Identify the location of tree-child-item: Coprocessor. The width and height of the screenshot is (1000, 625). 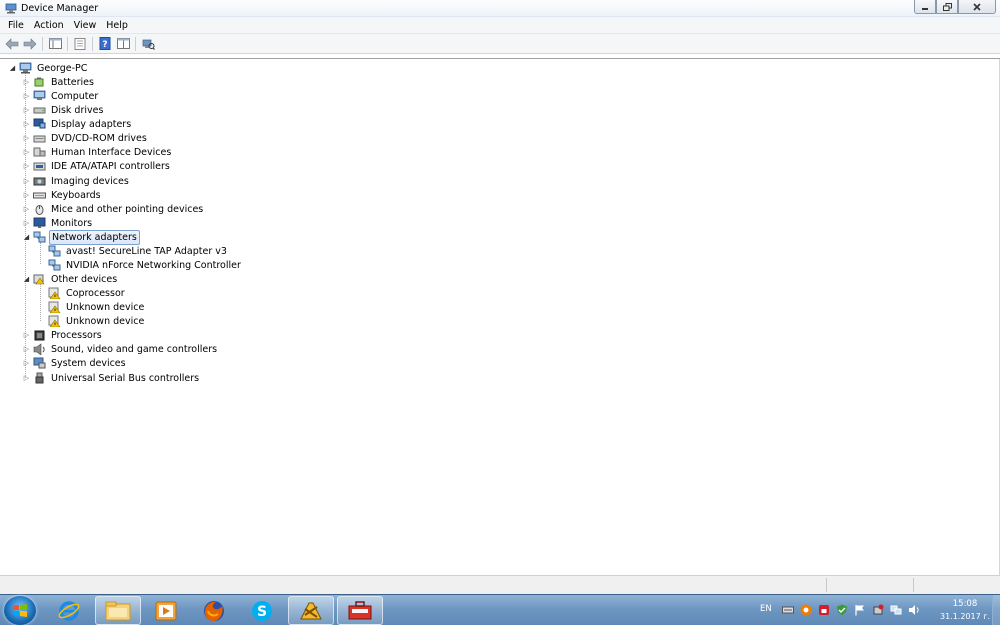
(87, 293).